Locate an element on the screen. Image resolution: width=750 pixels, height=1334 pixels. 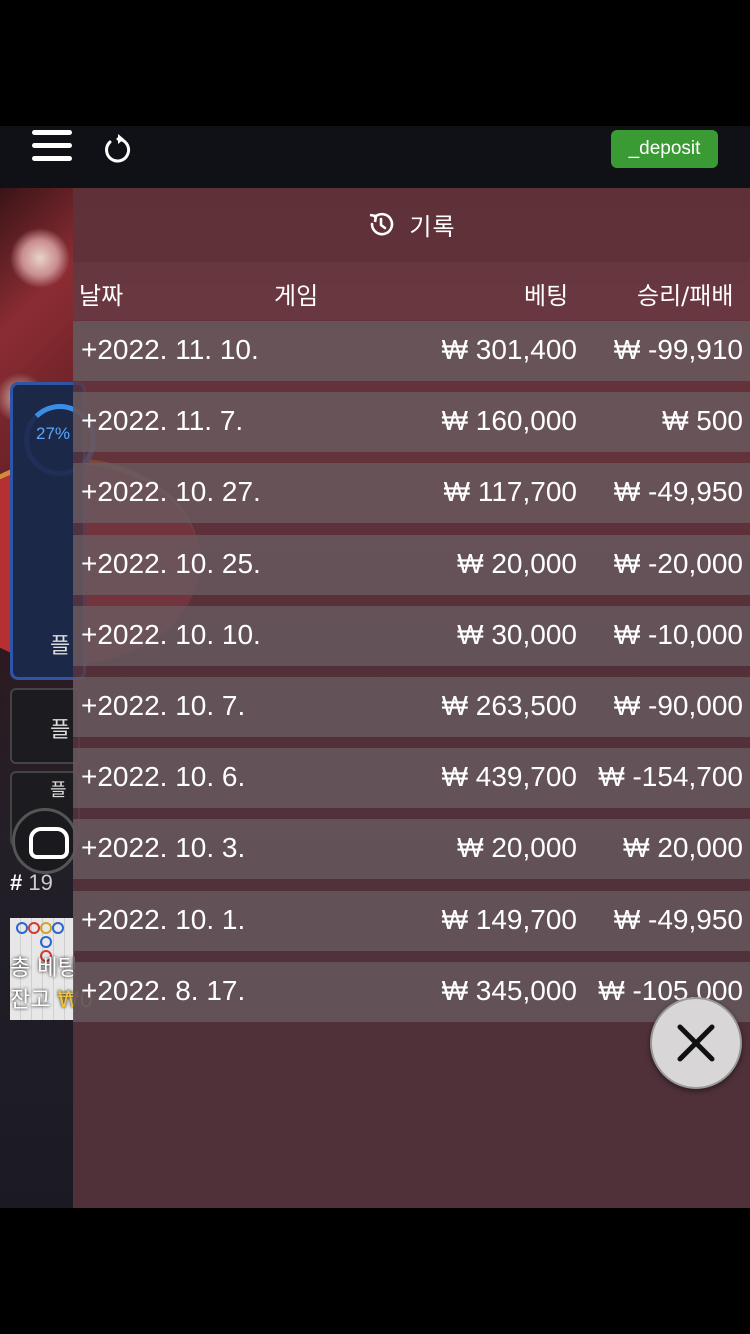
row-date: +2022. 10. 27. is located at coordinates (171, 492).